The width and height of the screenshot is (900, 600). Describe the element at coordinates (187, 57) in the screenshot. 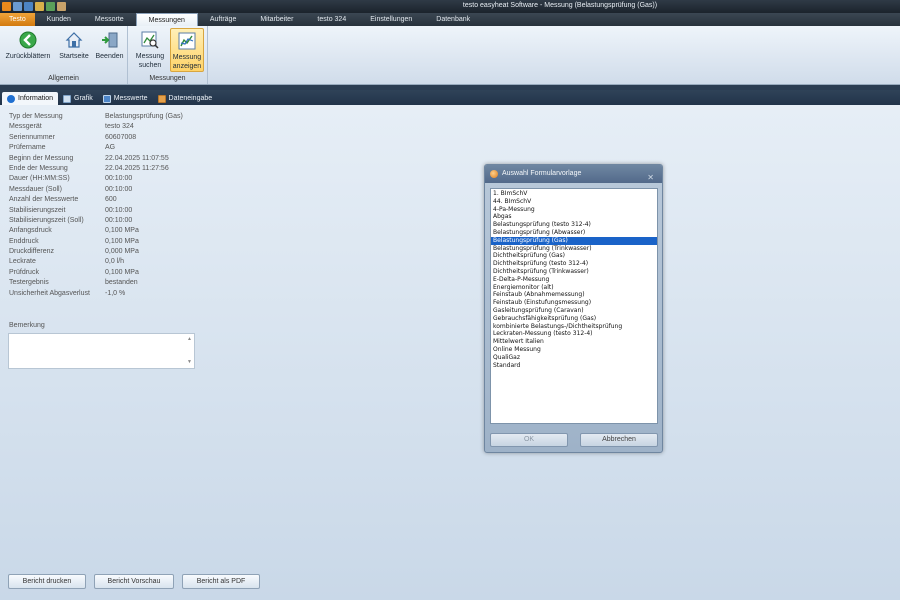

I see `show-measurement-label-1: Messung` at that location.